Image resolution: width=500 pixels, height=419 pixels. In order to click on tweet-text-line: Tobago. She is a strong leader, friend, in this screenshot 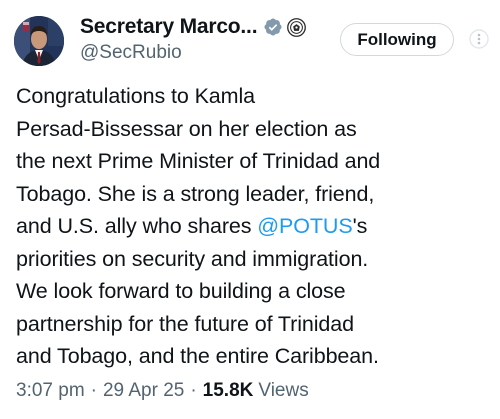, I will do `click(255, 194)`.